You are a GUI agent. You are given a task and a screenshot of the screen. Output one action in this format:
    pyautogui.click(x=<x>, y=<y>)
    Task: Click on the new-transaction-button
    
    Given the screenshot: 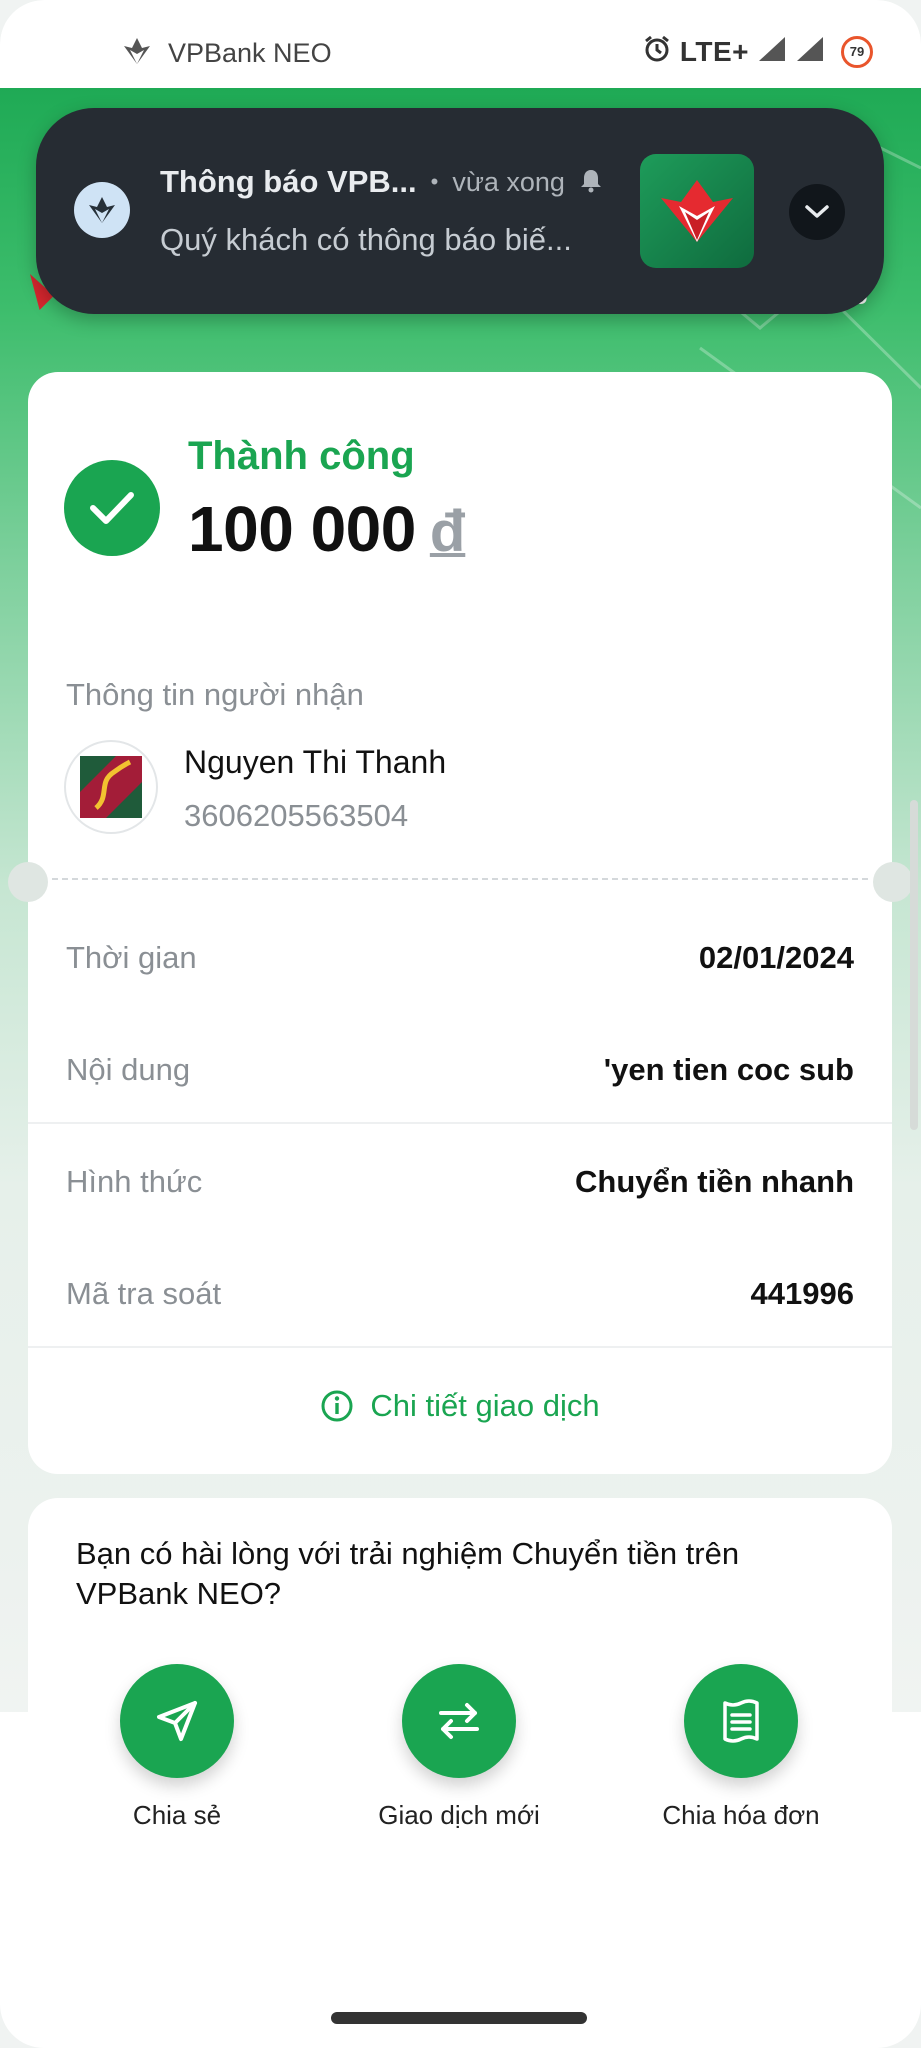 What is the action you would take?
    pyautogui.click(x=459, y=1721)
    